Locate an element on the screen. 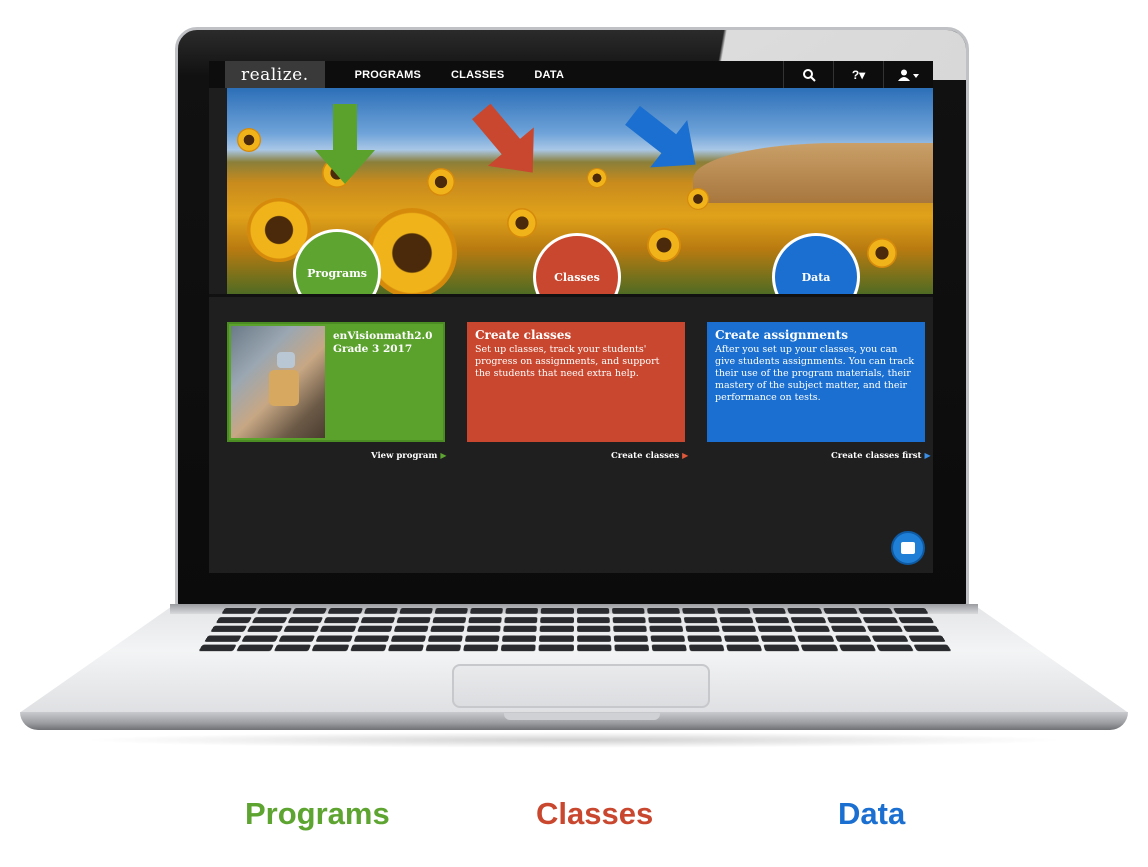 The image size is (1148, 867). search-button is located at coordinates (808, 74).